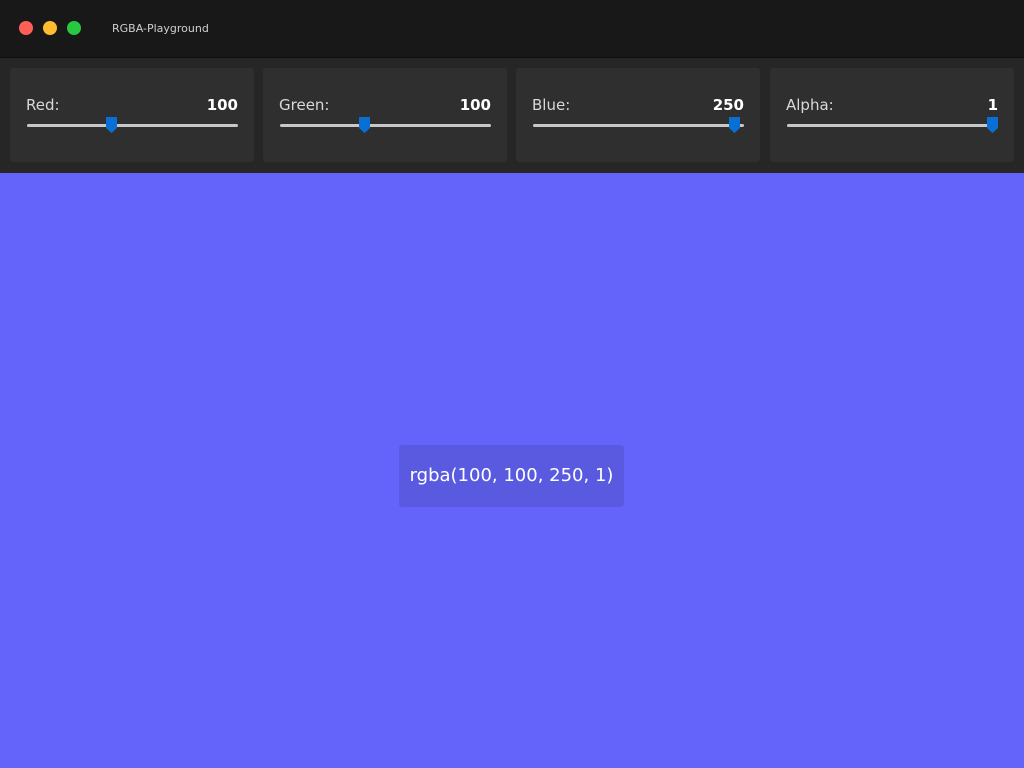  What do you see at coordinates (304, 105) in the screenshot?
I see `green-label: Green:` at bounding box center [304, 105].